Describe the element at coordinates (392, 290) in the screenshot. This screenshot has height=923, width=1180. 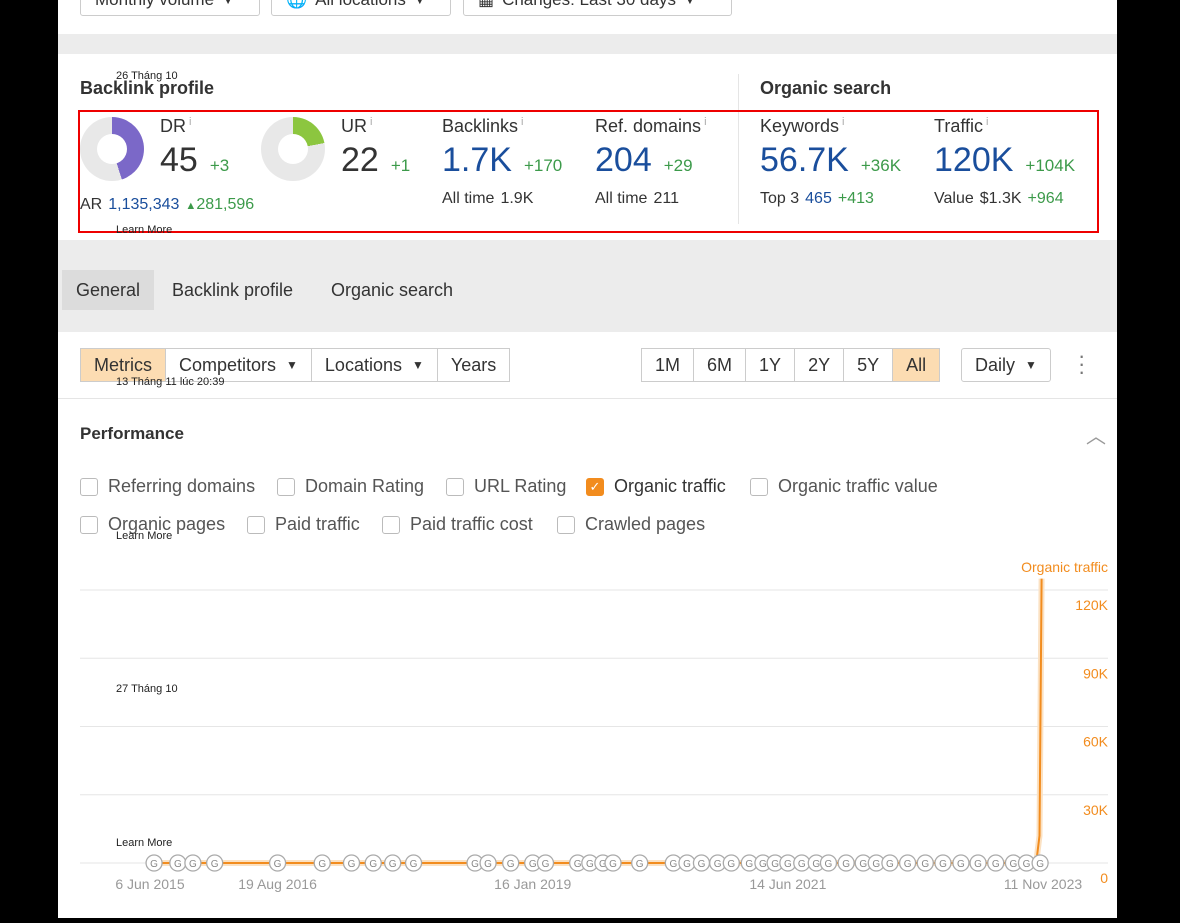
I see `tab-organic-search: Organic search` at that location.